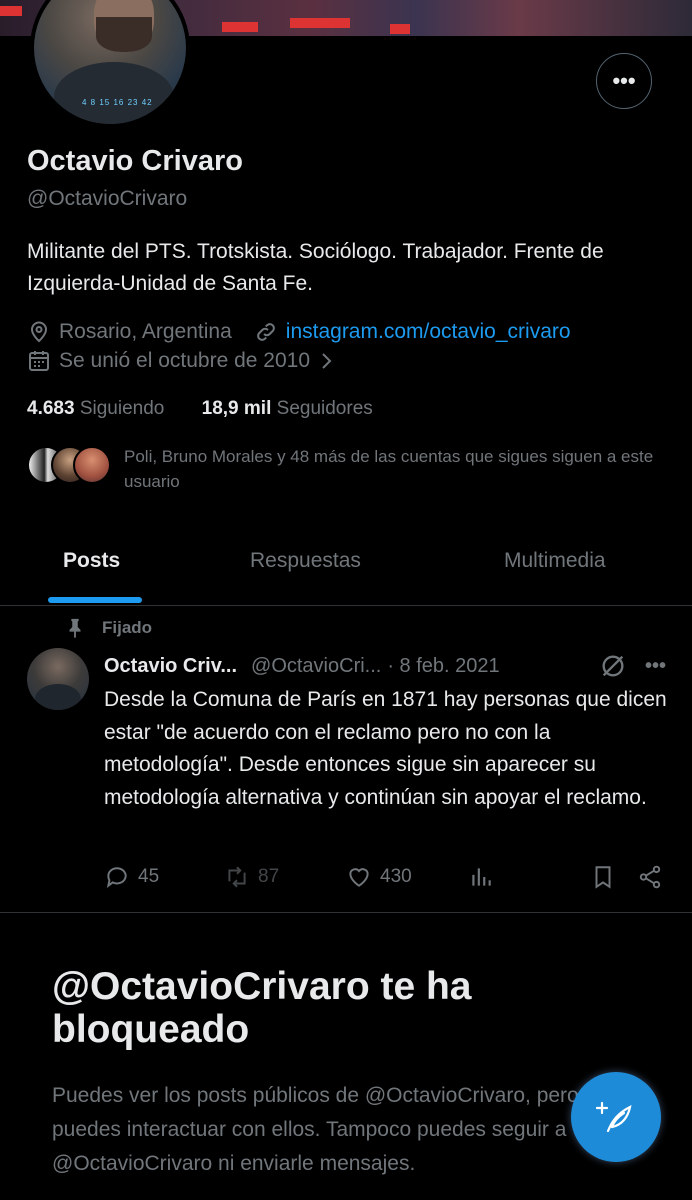 The height and width of the screenshot is (1200, 692). Describe the element at coordinates (200, 409) in the screenshot. I see `profile-stats: 4.683 Siguiendo 18,9 mil Seguidores` at that location.